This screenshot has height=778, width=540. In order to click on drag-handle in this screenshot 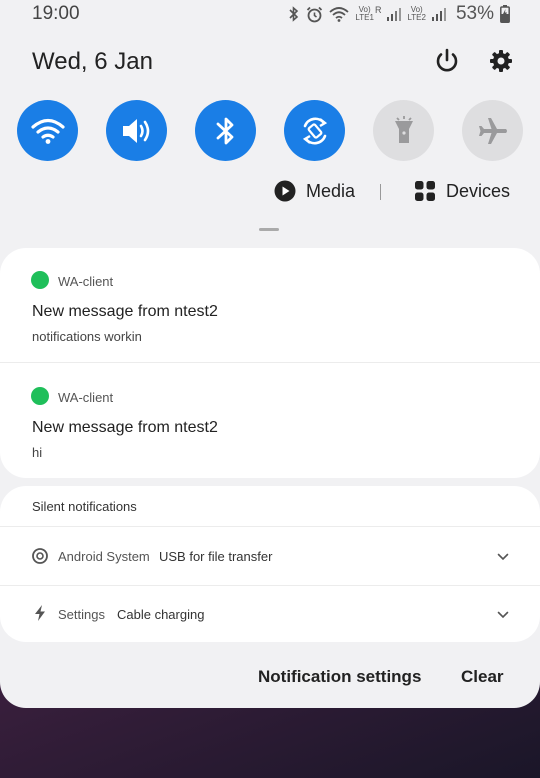, I will do `click(269, 229)`.